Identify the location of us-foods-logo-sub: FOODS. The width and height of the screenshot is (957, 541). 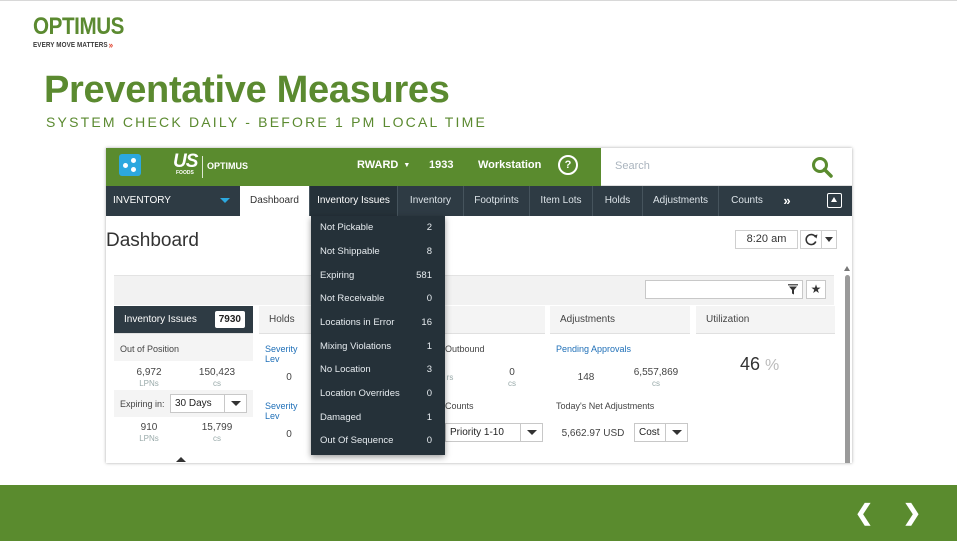
(185, 173).